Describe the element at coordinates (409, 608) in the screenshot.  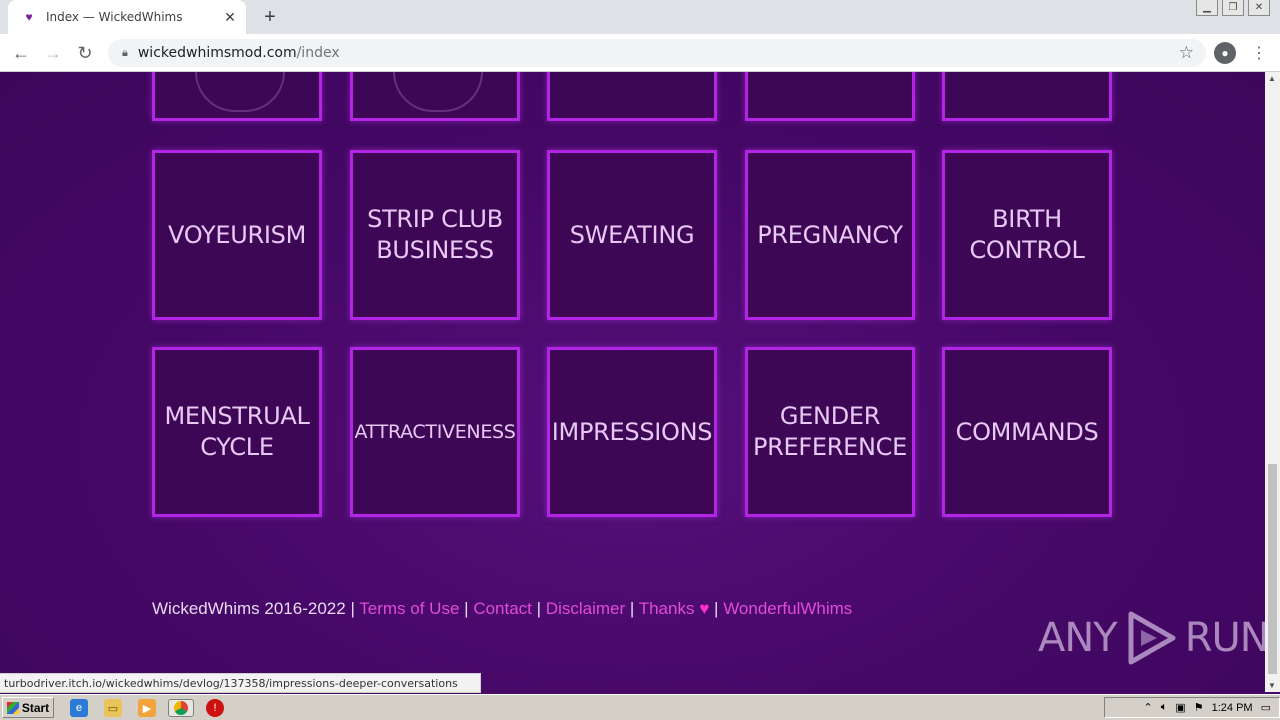
I see `terms-of-use-link: Terms of Use` at that location.